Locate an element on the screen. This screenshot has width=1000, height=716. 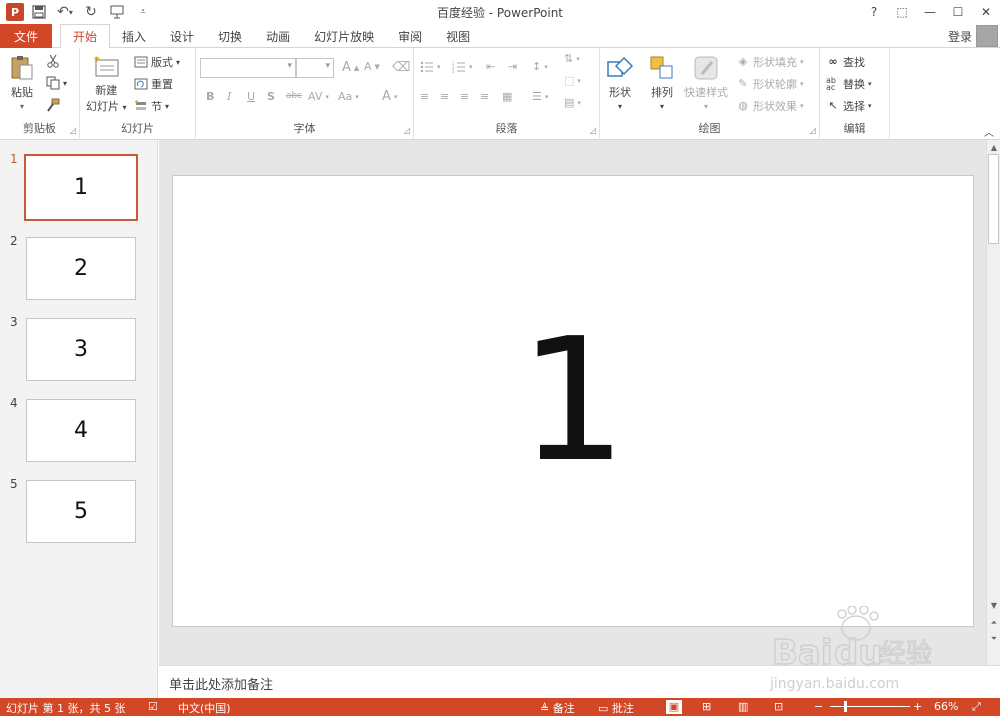
find-button: ∞ 查找 is located at coordinates (845, 62).